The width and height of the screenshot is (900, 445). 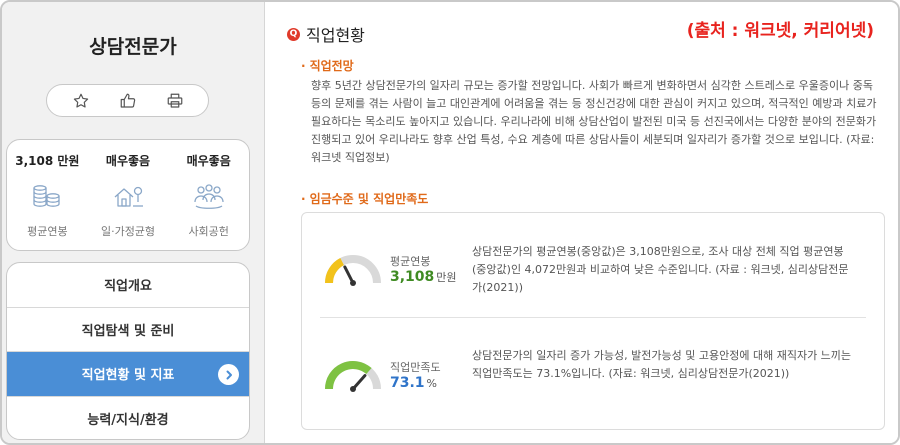 I want to click on salary-value: 3,108 만원, so click(x=423, y=277).